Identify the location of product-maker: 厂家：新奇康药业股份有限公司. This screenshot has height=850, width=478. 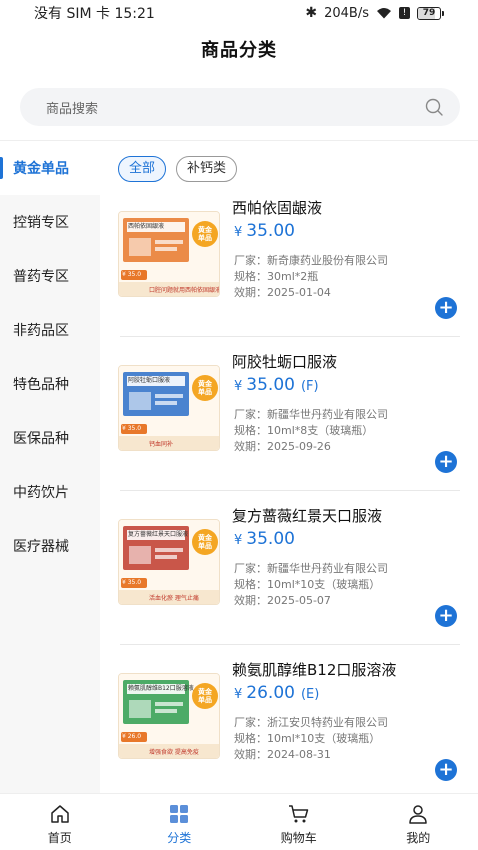
(311, 260).